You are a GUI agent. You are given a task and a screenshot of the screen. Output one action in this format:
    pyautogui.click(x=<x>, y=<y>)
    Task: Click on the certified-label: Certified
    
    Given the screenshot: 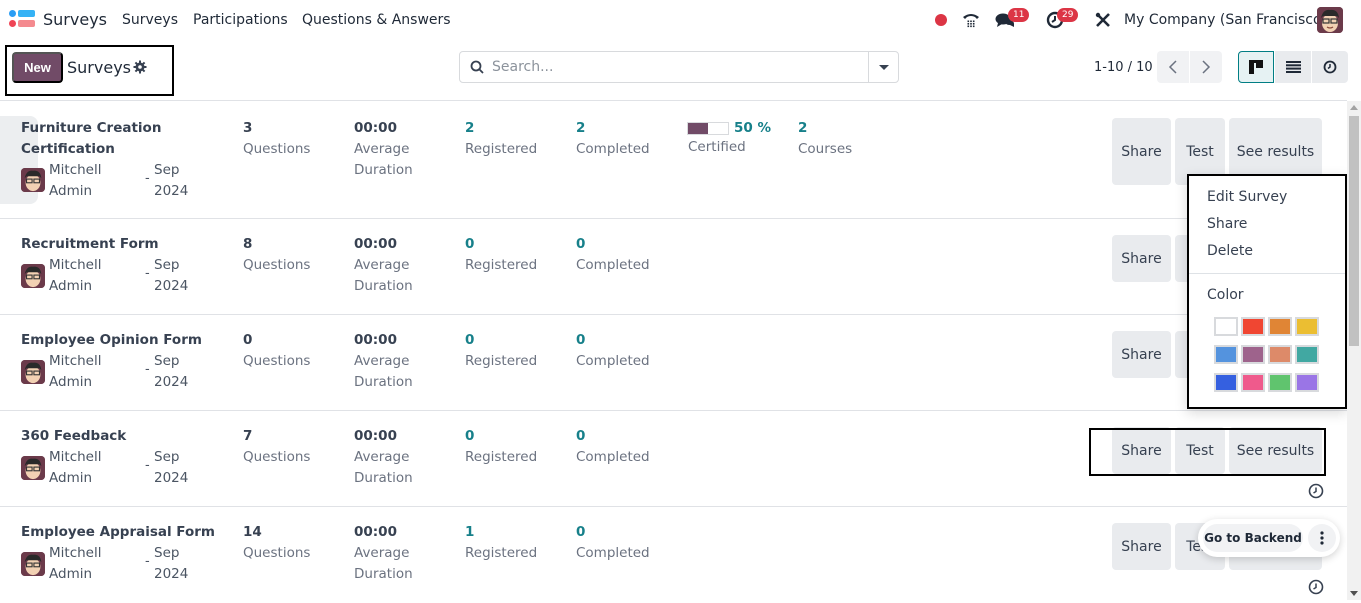 What is the action you would take?
    pyautogui.click(x=717, y=147)
    